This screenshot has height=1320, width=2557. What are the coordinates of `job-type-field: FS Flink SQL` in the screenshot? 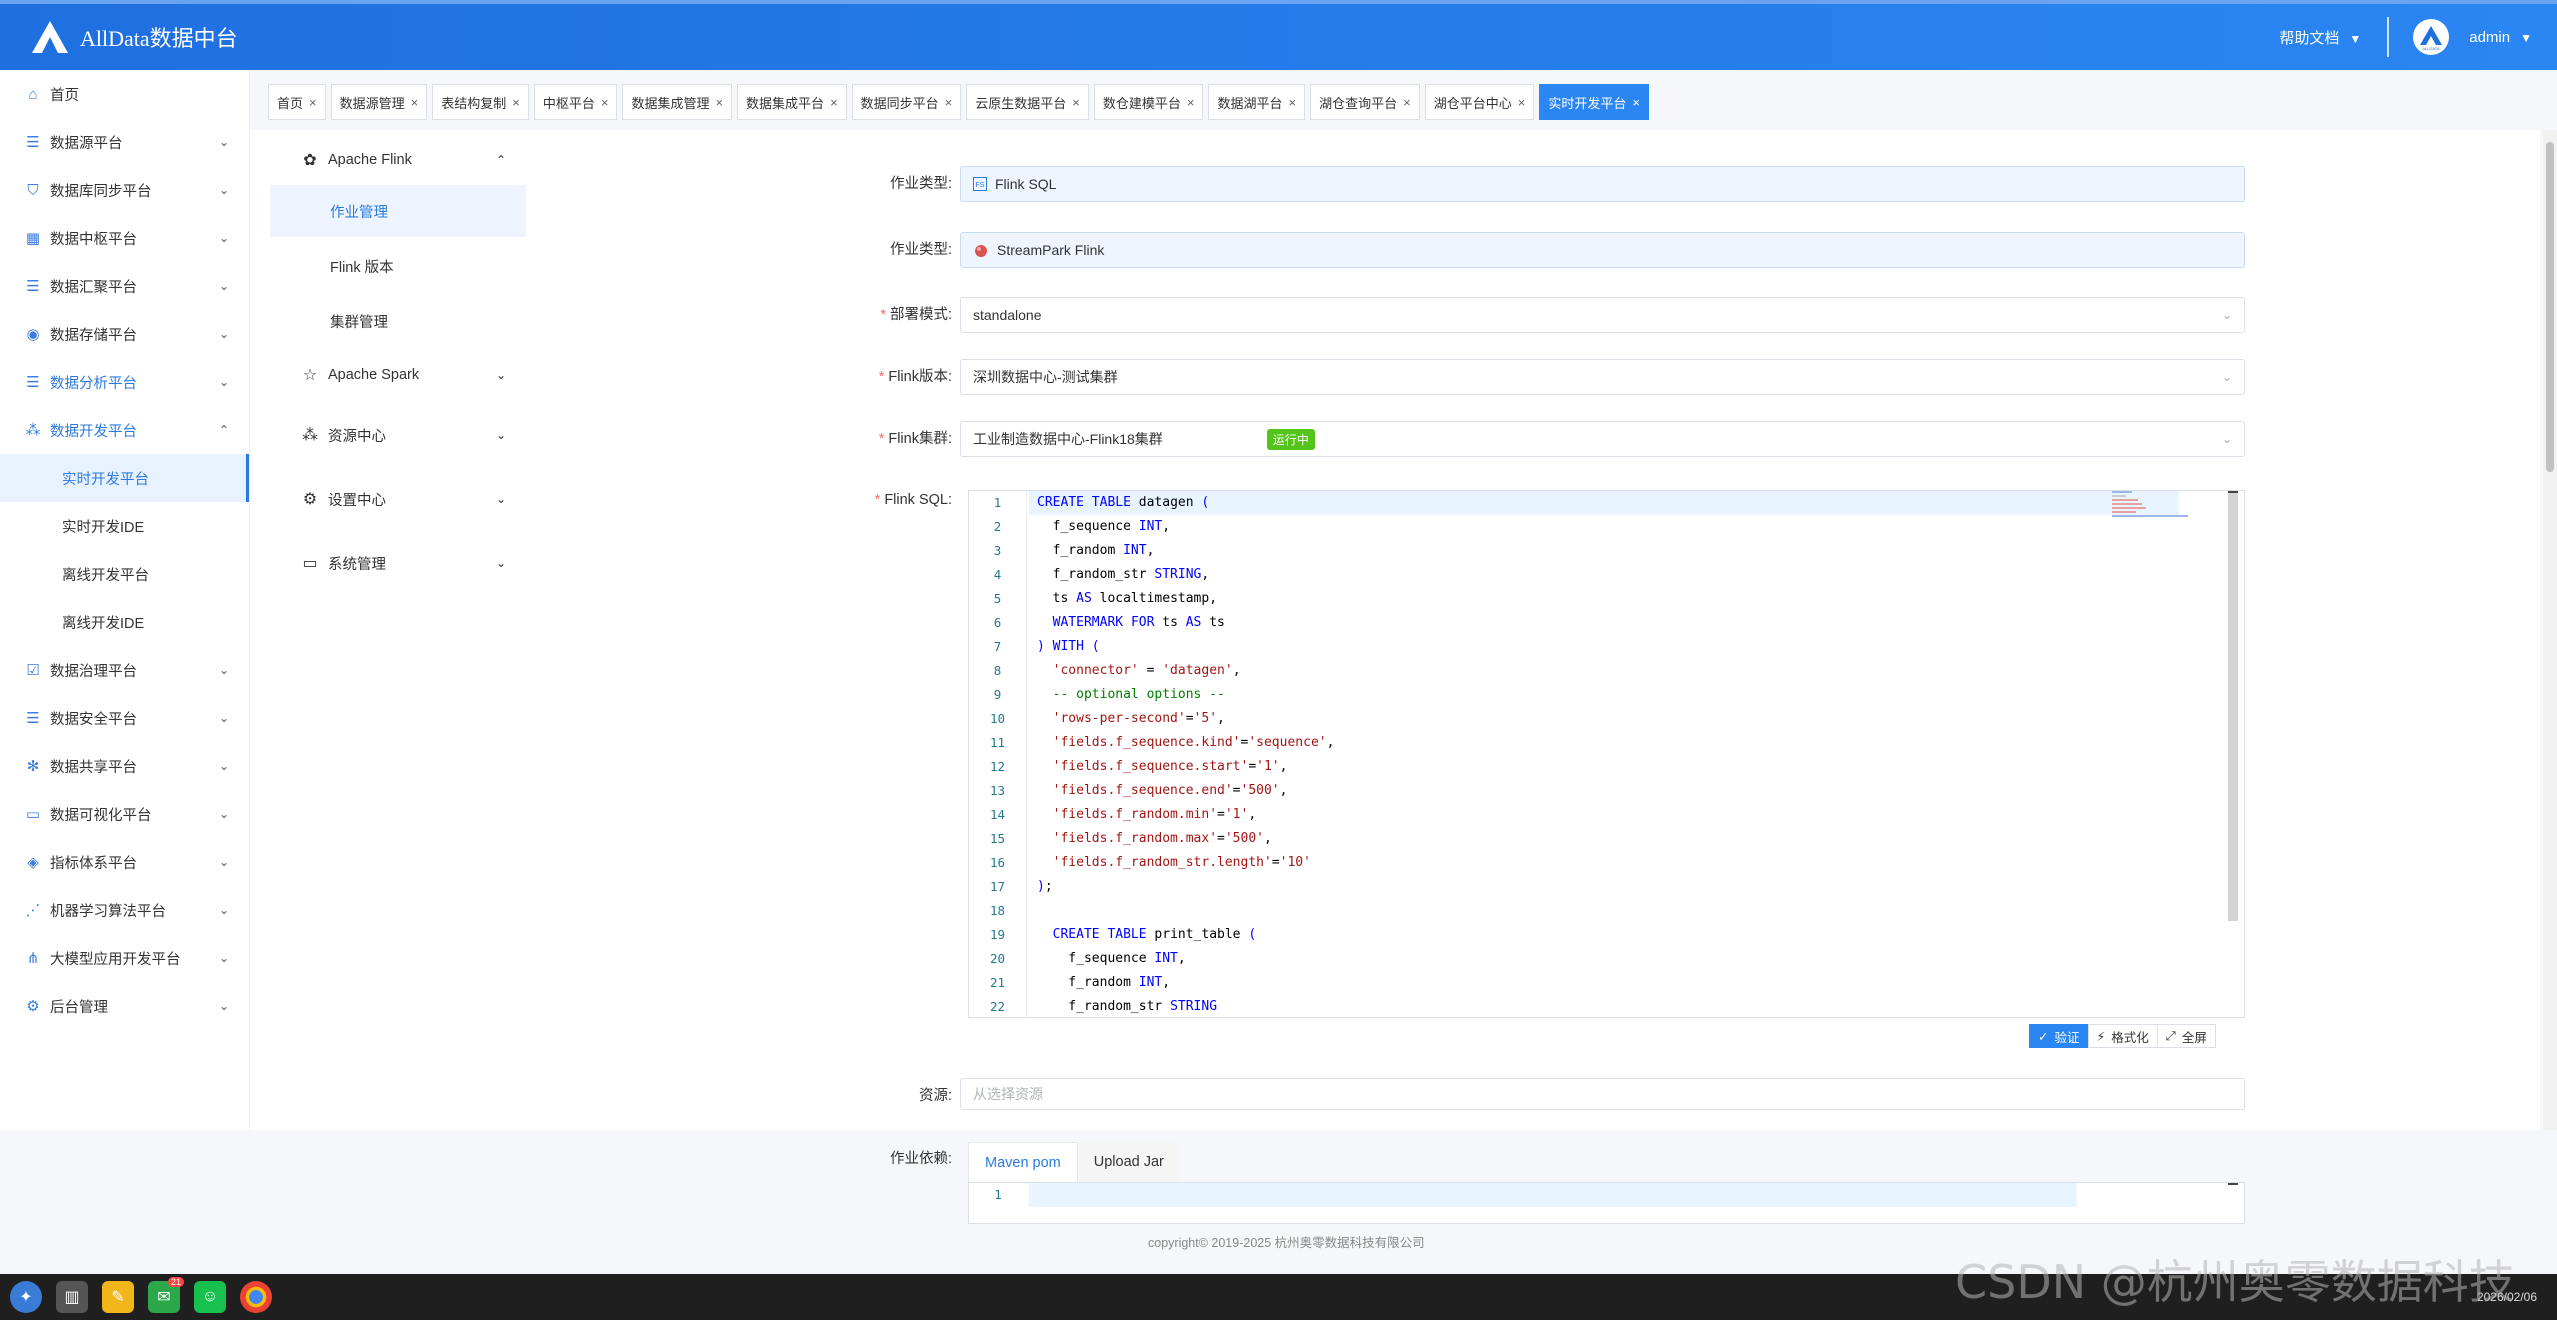 It's located at (1602, 184).